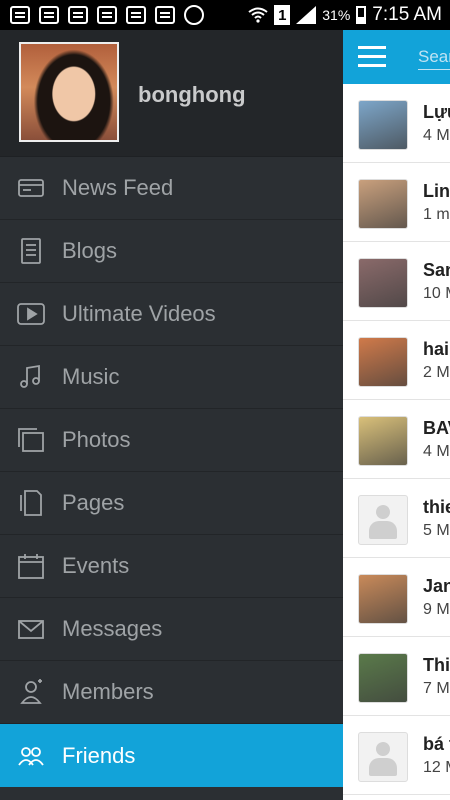 This screenshot has width=450, height=800. I want to click on video-play-icon, so click(31, 314).